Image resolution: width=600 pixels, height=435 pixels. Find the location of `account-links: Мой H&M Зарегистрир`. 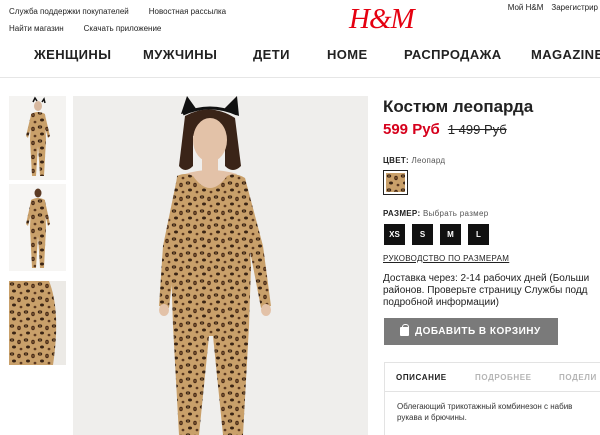

account-links: Мой H&M Зарегистрир is located at coordinates (553, 7).